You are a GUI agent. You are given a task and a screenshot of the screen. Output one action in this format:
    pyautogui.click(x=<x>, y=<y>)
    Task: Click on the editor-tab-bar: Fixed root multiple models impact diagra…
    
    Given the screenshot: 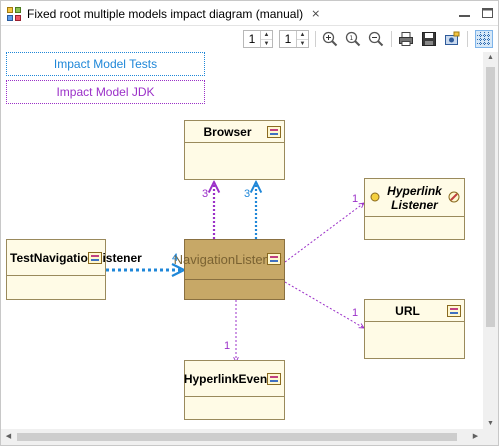 What is the action you would take?
    pyautogui.click(x=249, y=13)
    